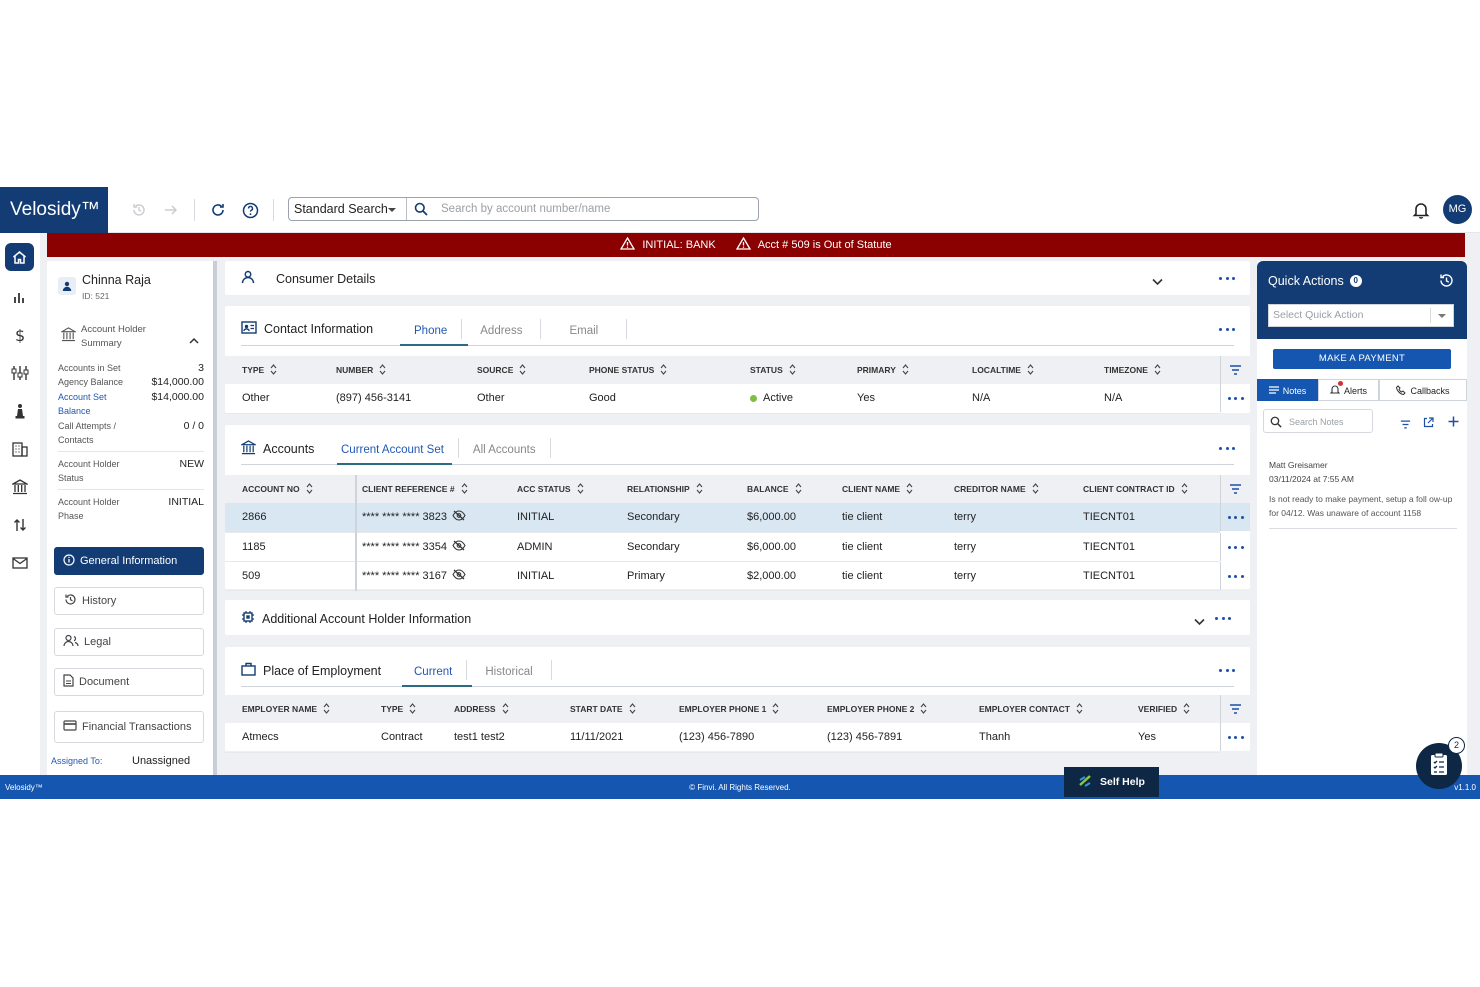 The height and width of the screenshot is (987, 1480). Describe the element at coordinates (1362, 359) in the screenshot. I see `make-payment-button: MAKE A PAYMENT` at that location.